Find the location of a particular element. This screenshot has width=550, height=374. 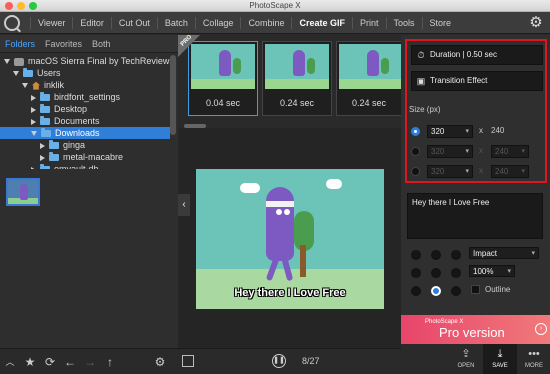

menu-item-combine: Combine is located at coordinates (265, 23).